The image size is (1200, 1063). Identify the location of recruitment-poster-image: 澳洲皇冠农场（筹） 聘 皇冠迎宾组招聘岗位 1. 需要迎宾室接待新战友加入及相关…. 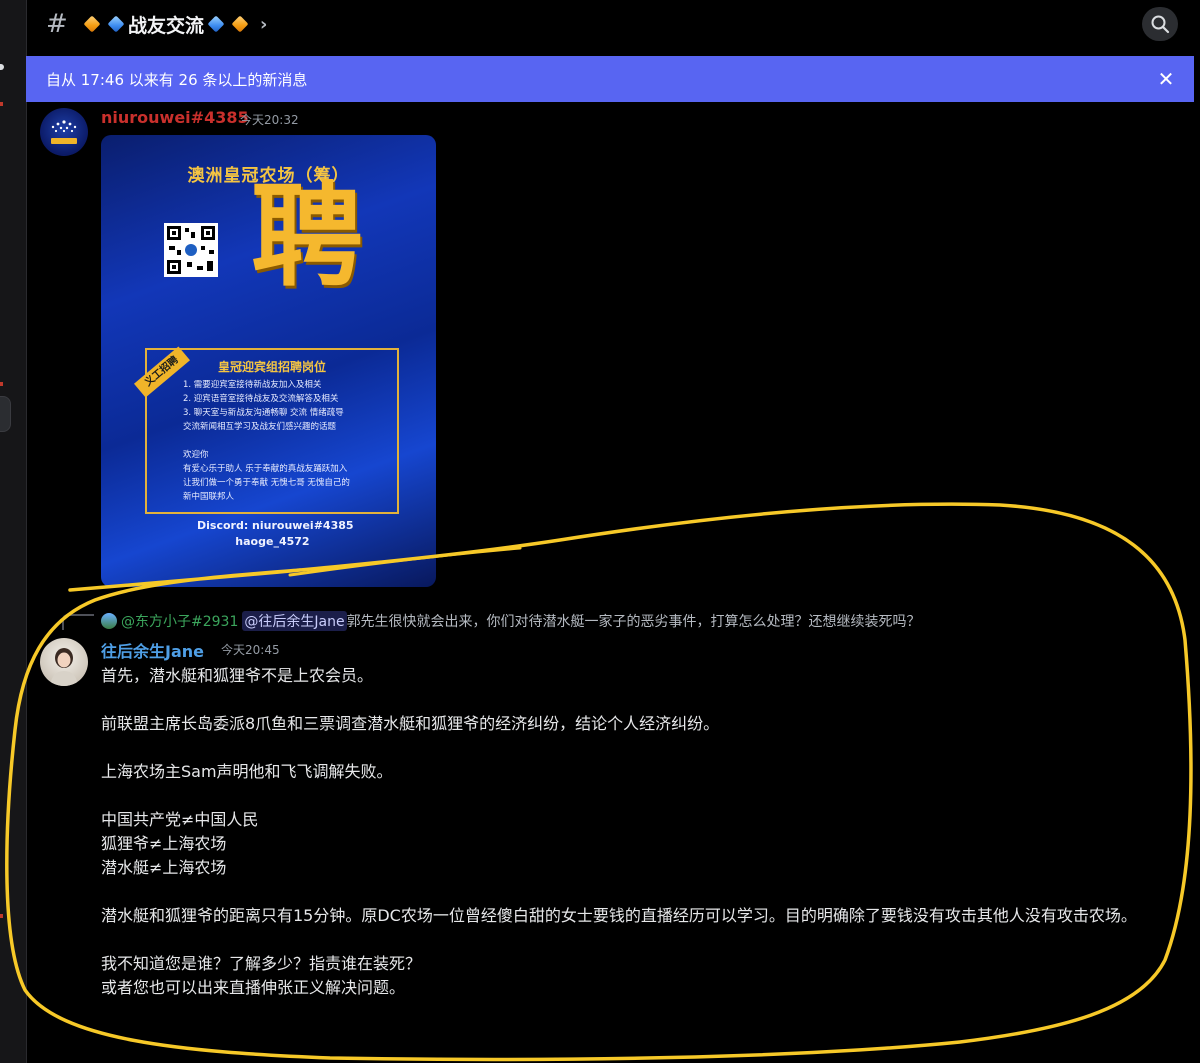
(268, 361).